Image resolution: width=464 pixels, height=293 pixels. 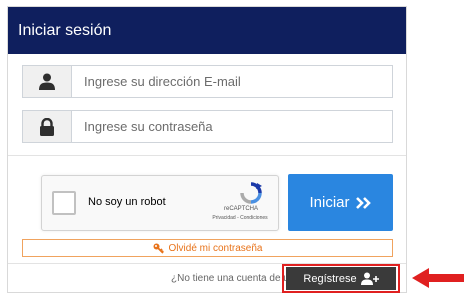 I want to click on recaptcha-terms-link: Privacidad - Condiciones, so click(x=240, y=218).